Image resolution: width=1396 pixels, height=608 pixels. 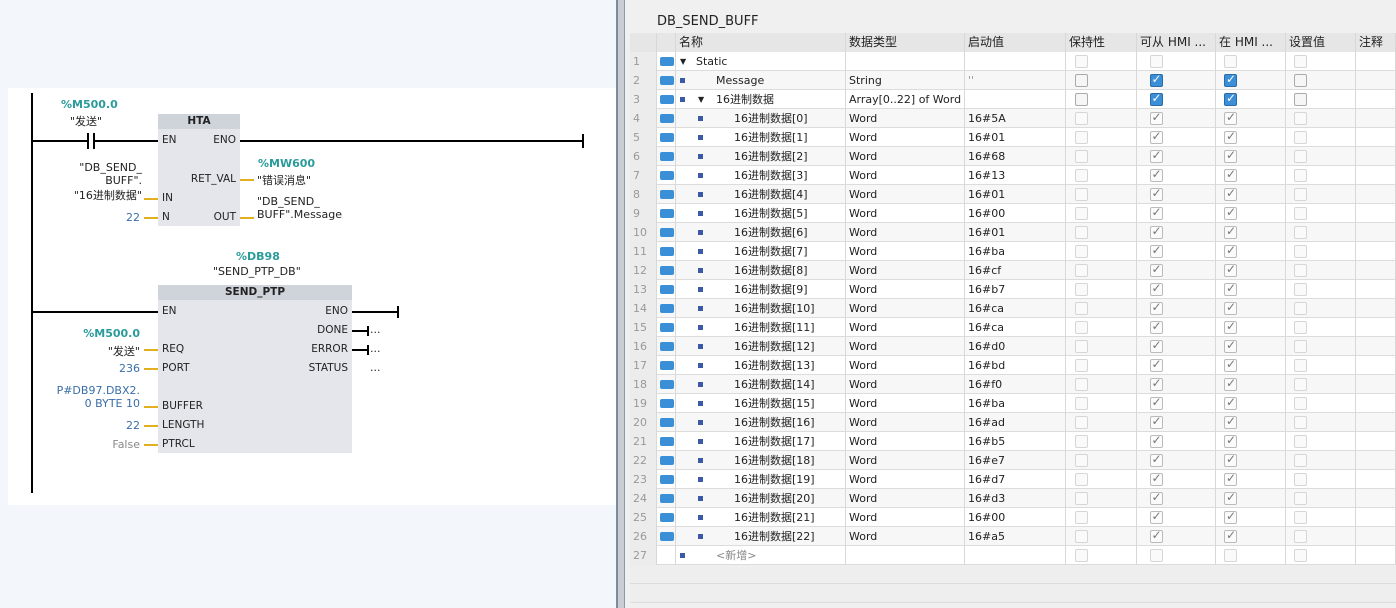 What do you see at coordinates (761, 118) in the screenshot?
I see `name-cell: 16进制数据[0]` at bounding box center [761, 118].